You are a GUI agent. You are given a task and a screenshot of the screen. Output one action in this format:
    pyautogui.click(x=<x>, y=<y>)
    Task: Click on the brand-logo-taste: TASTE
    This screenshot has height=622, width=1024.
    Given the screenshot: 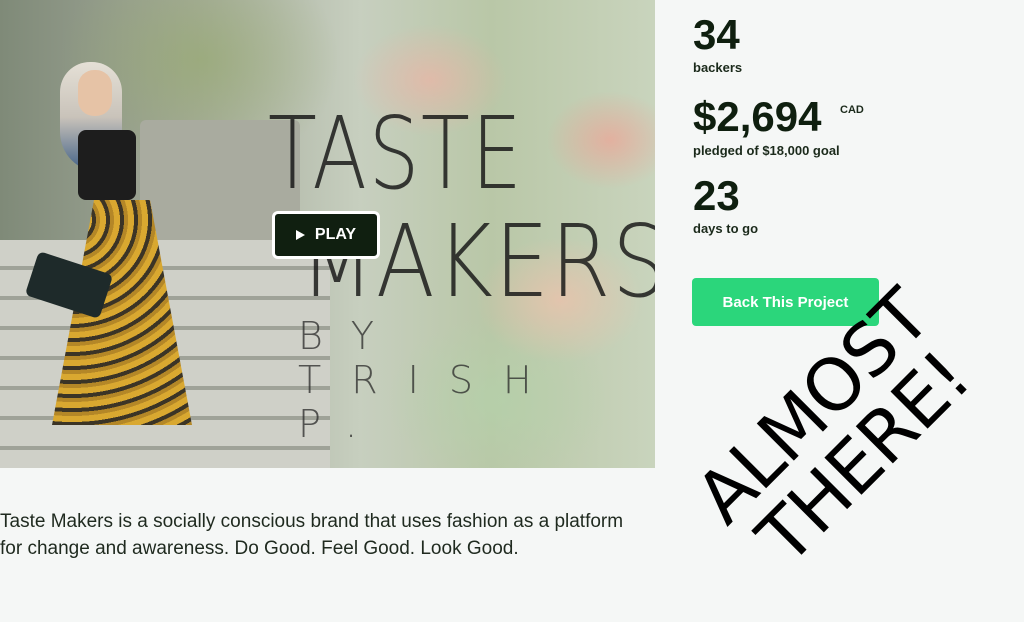 What is the action you would take?
    pyautogui.click(x=396, y=153)
    